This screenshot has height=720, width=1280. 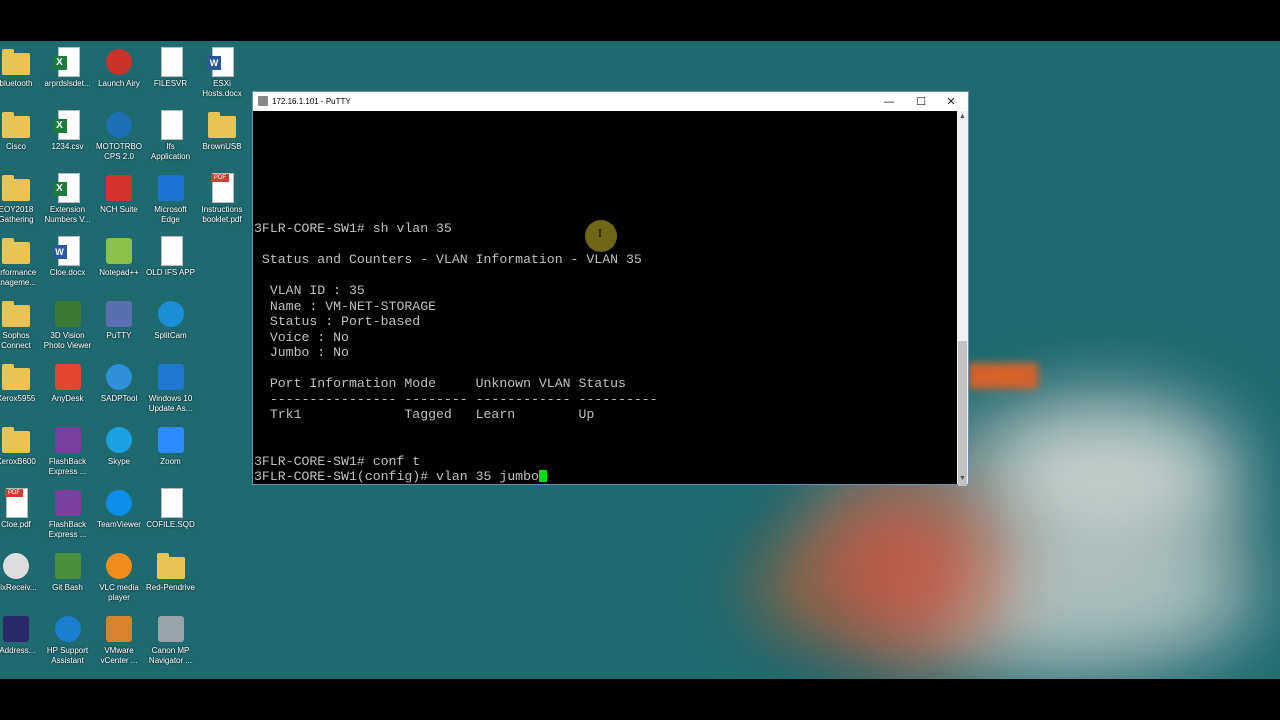 What do you see at coordinates (119, 383) in the screenshot?
I see `desktop-icon: SADPTool` at bounding box center [119, 383].